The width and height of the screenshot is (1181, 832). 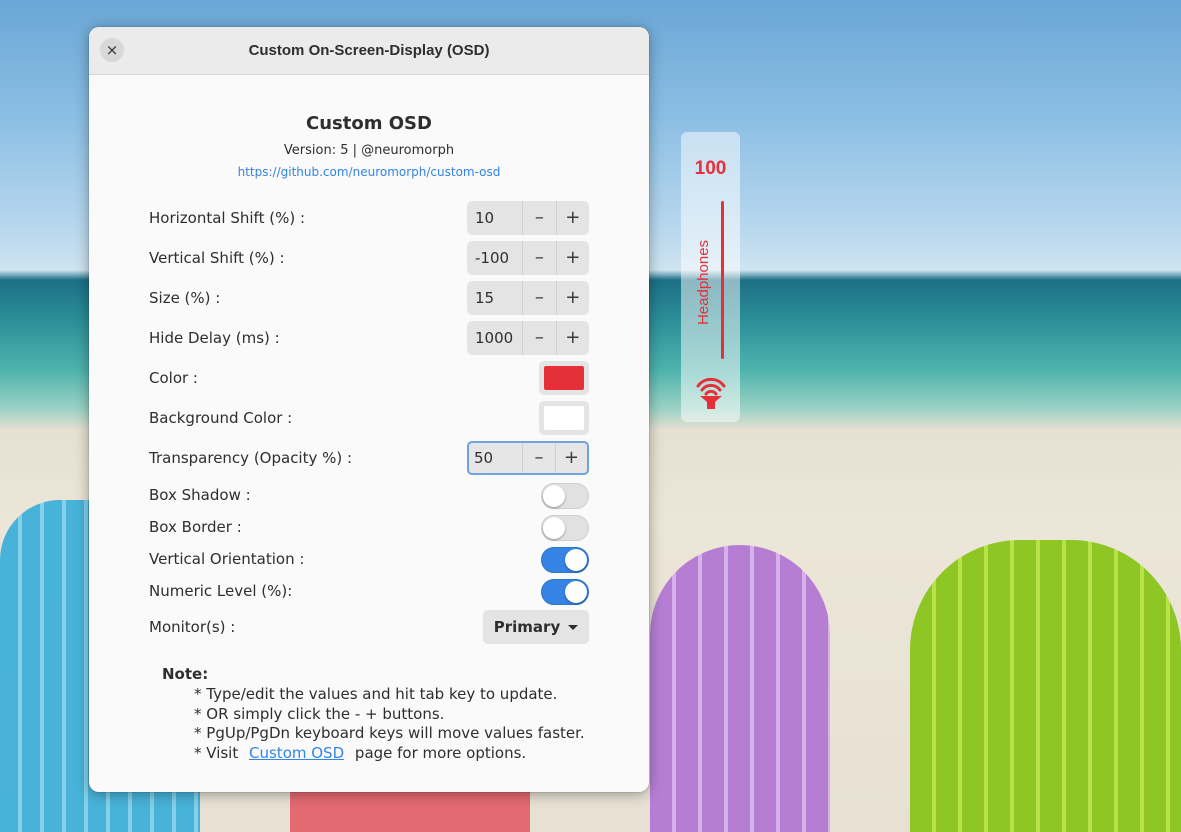 I want to click on vertical-shift-row: Vertical Shift (%) : -100 – +, so click(x=369, y=258).